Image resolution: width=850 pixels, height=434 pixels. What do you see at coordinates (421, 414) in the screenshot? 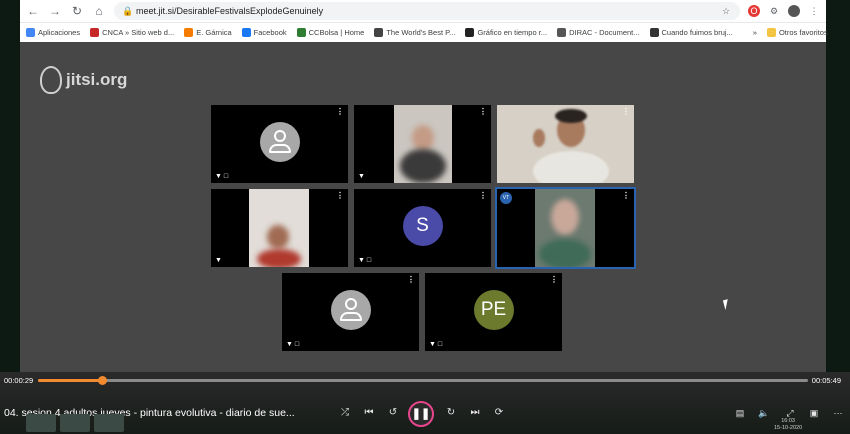
I see `pause-button: ❚❚` at bounding box center [421, 414].